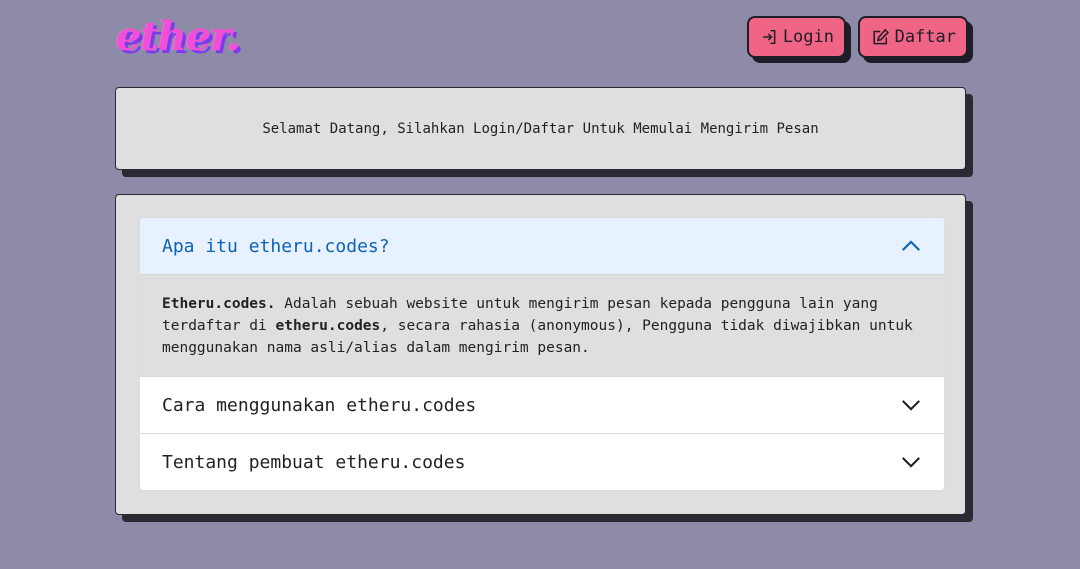  Describe the element at coordinates (911, 245) in the screenshot. I see `chevron-up-icon` at that location.